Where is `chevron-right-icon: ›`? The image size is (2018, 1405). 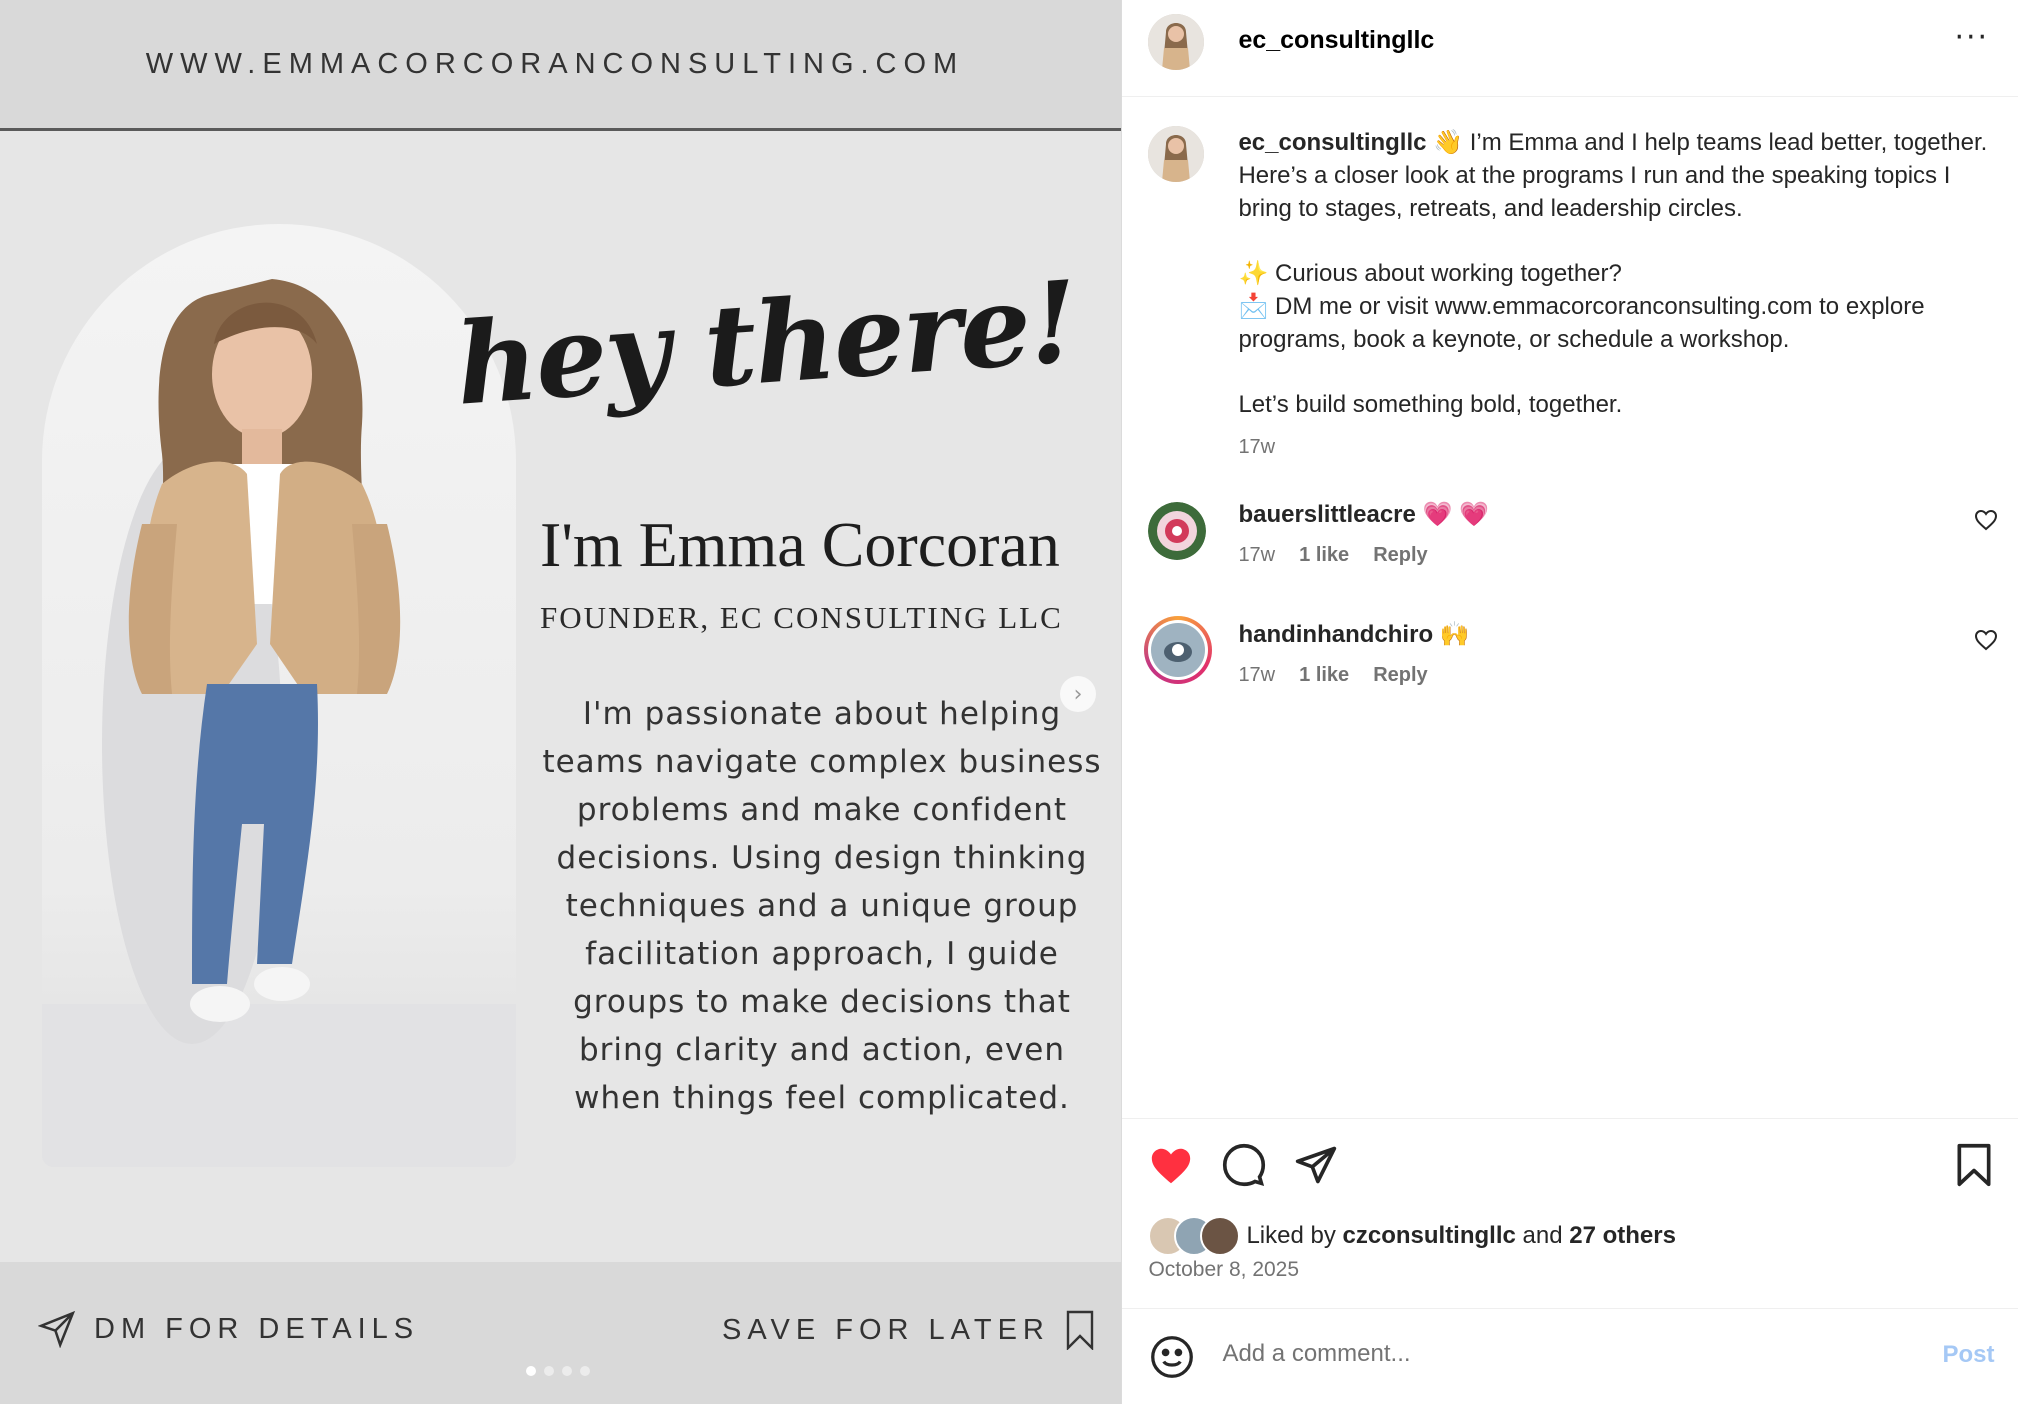
chevron-right-icon: › is located at coordinates (1078, 694).